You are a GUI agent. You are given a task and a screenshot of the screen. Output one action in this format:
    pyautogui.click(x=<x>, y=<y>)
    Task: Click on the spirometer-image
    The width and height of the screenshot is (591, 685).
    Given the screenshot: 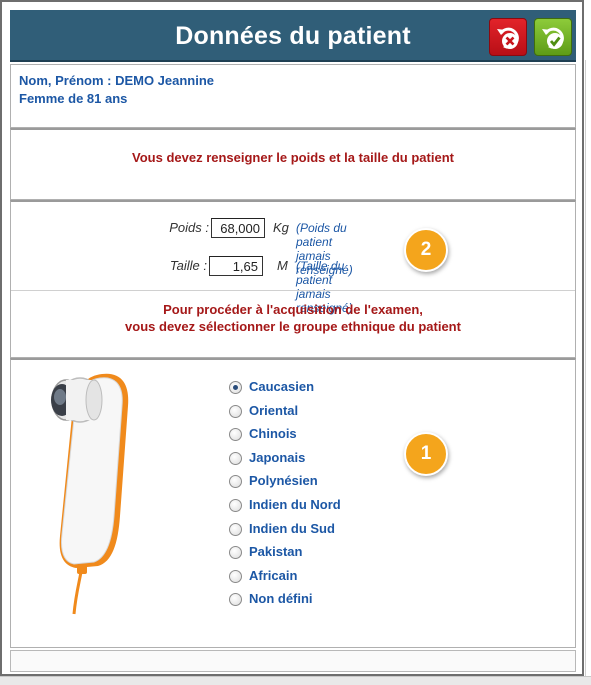 What is the action you would take?
    pyautogui.click(x=90, y=494)
    